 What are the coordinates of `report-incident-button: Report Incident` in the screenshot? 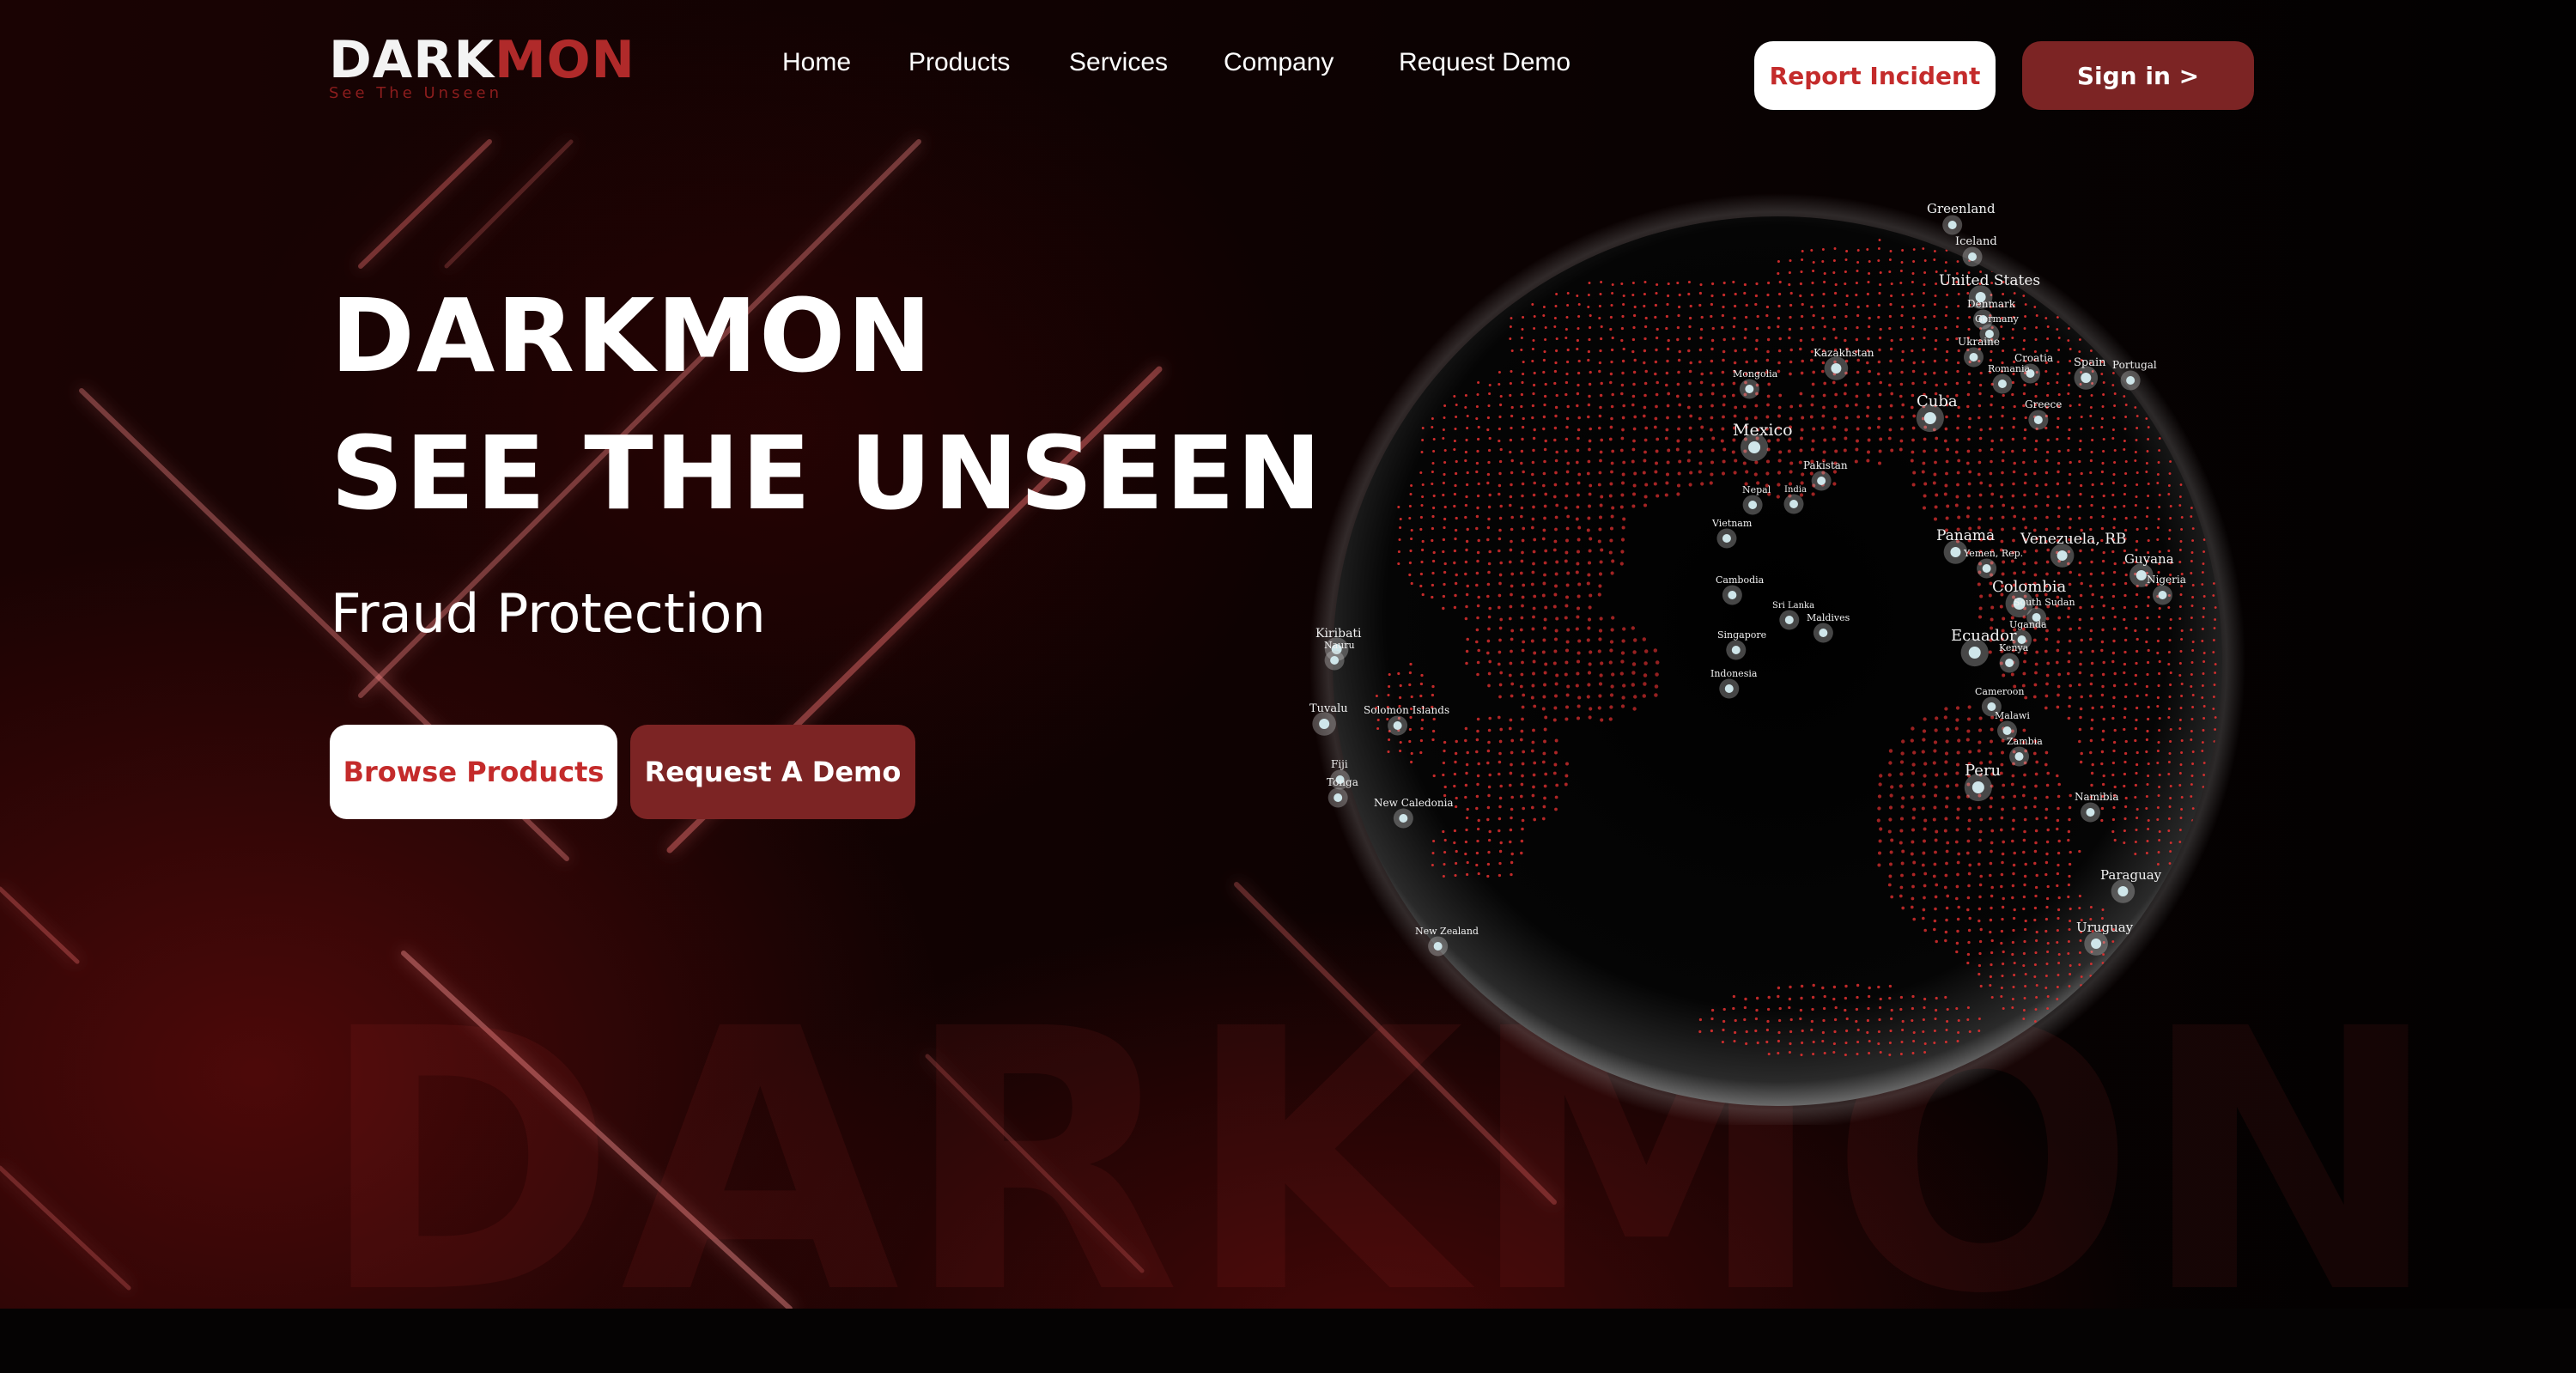 It's located at (1875, 75).